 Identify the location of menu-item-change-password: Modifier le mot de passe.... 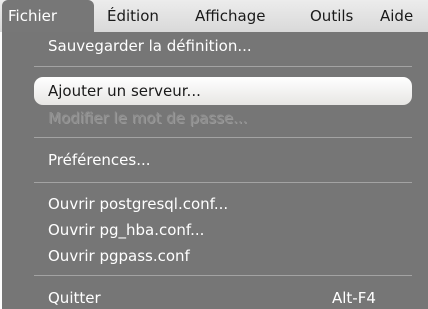
(215, 118).